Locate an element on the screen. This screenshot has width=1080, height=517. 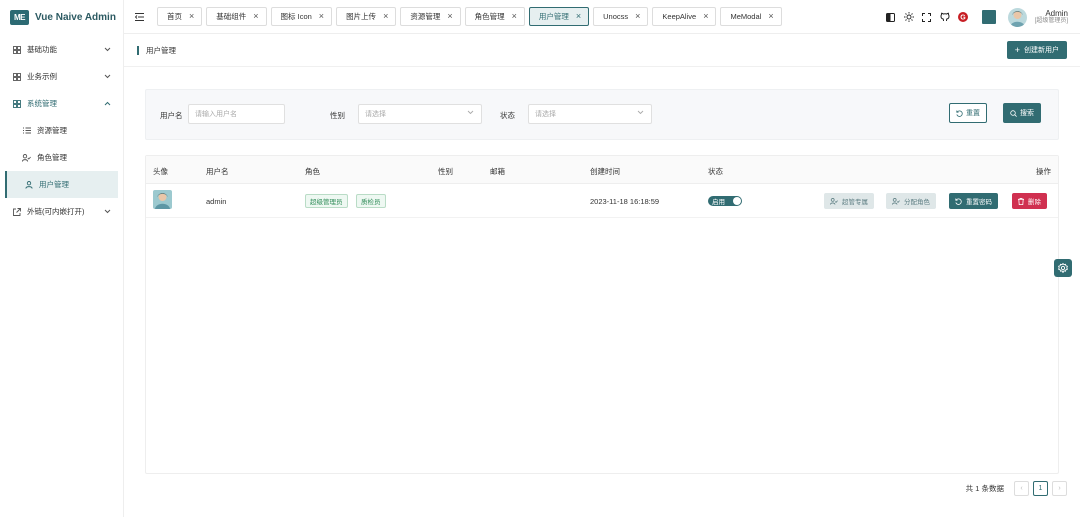
tab-users: 用户管理 × is located at coordinates (559, 16).